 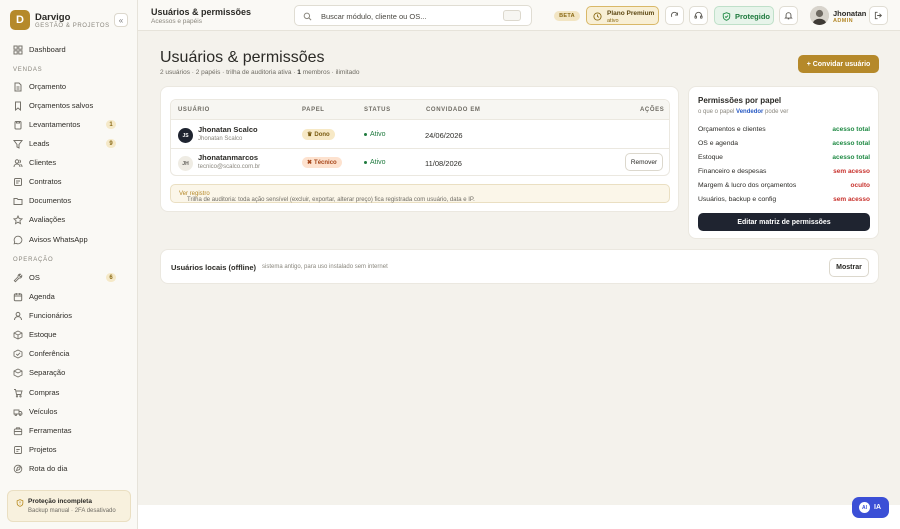 What do you see at coordinates (201, 12) in the screenshot?
I see `topbar-title: Usuários & permissões` at bounding box center [201, 12].